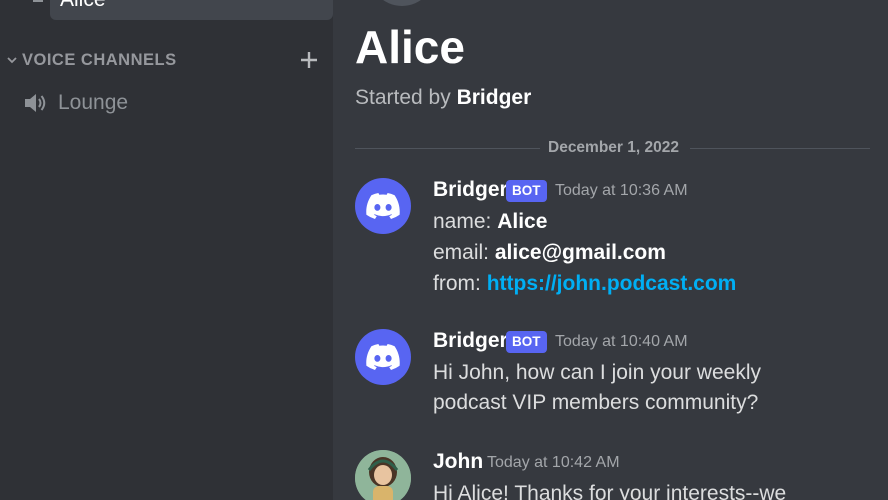 This screenshot has width=888, height=500. I want to click on voice-channels-category: VOICE CHANNELS, so click(166, 61).